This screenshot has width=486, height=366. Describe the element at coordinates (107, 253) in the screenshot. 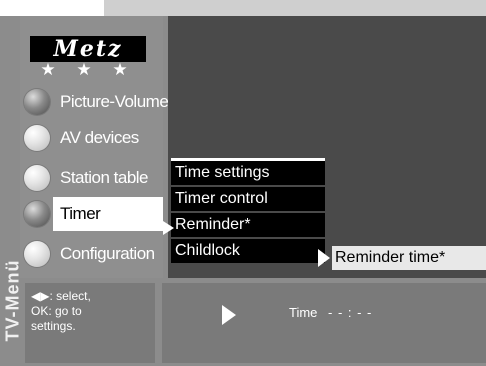

I see `menu-item-label: Configuration` at that location.